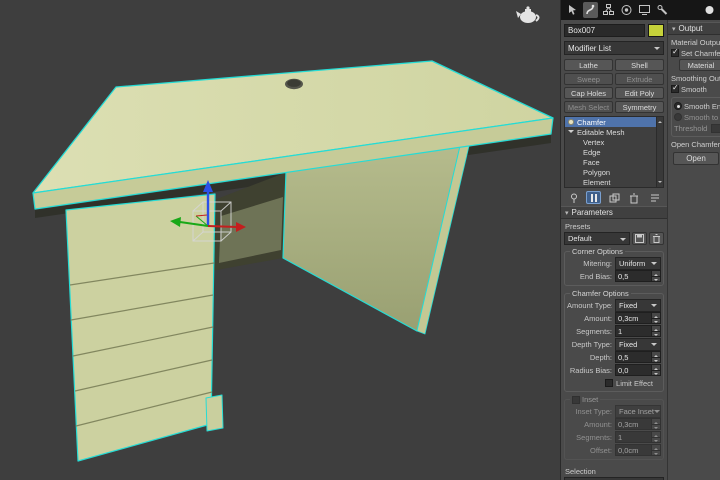 This screenshot has height=480, width=720. Describe the element at coordinates (528, 15) in the screenshot. I see `teapot-icon` at that location.